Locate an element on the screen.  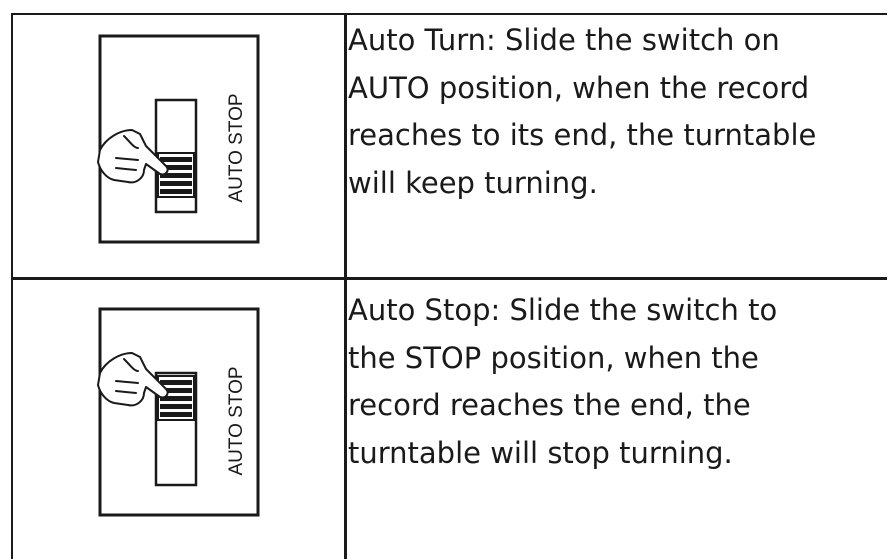
auto-turn-switch-illustration: AUTO STOP is located at coordinates (178, 139).